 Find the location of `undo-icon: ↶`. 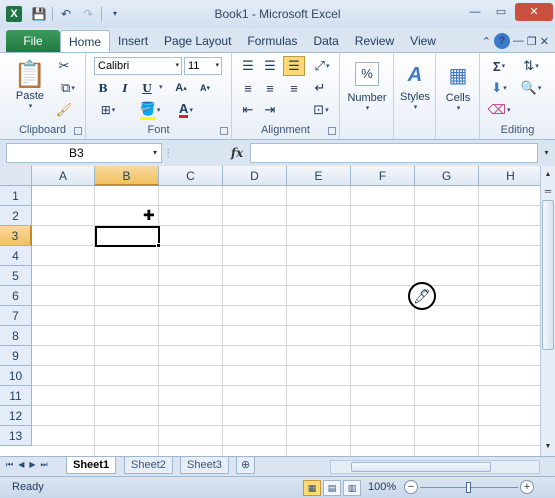

undo-icon: ↶ is located at coordinates (66, 14).